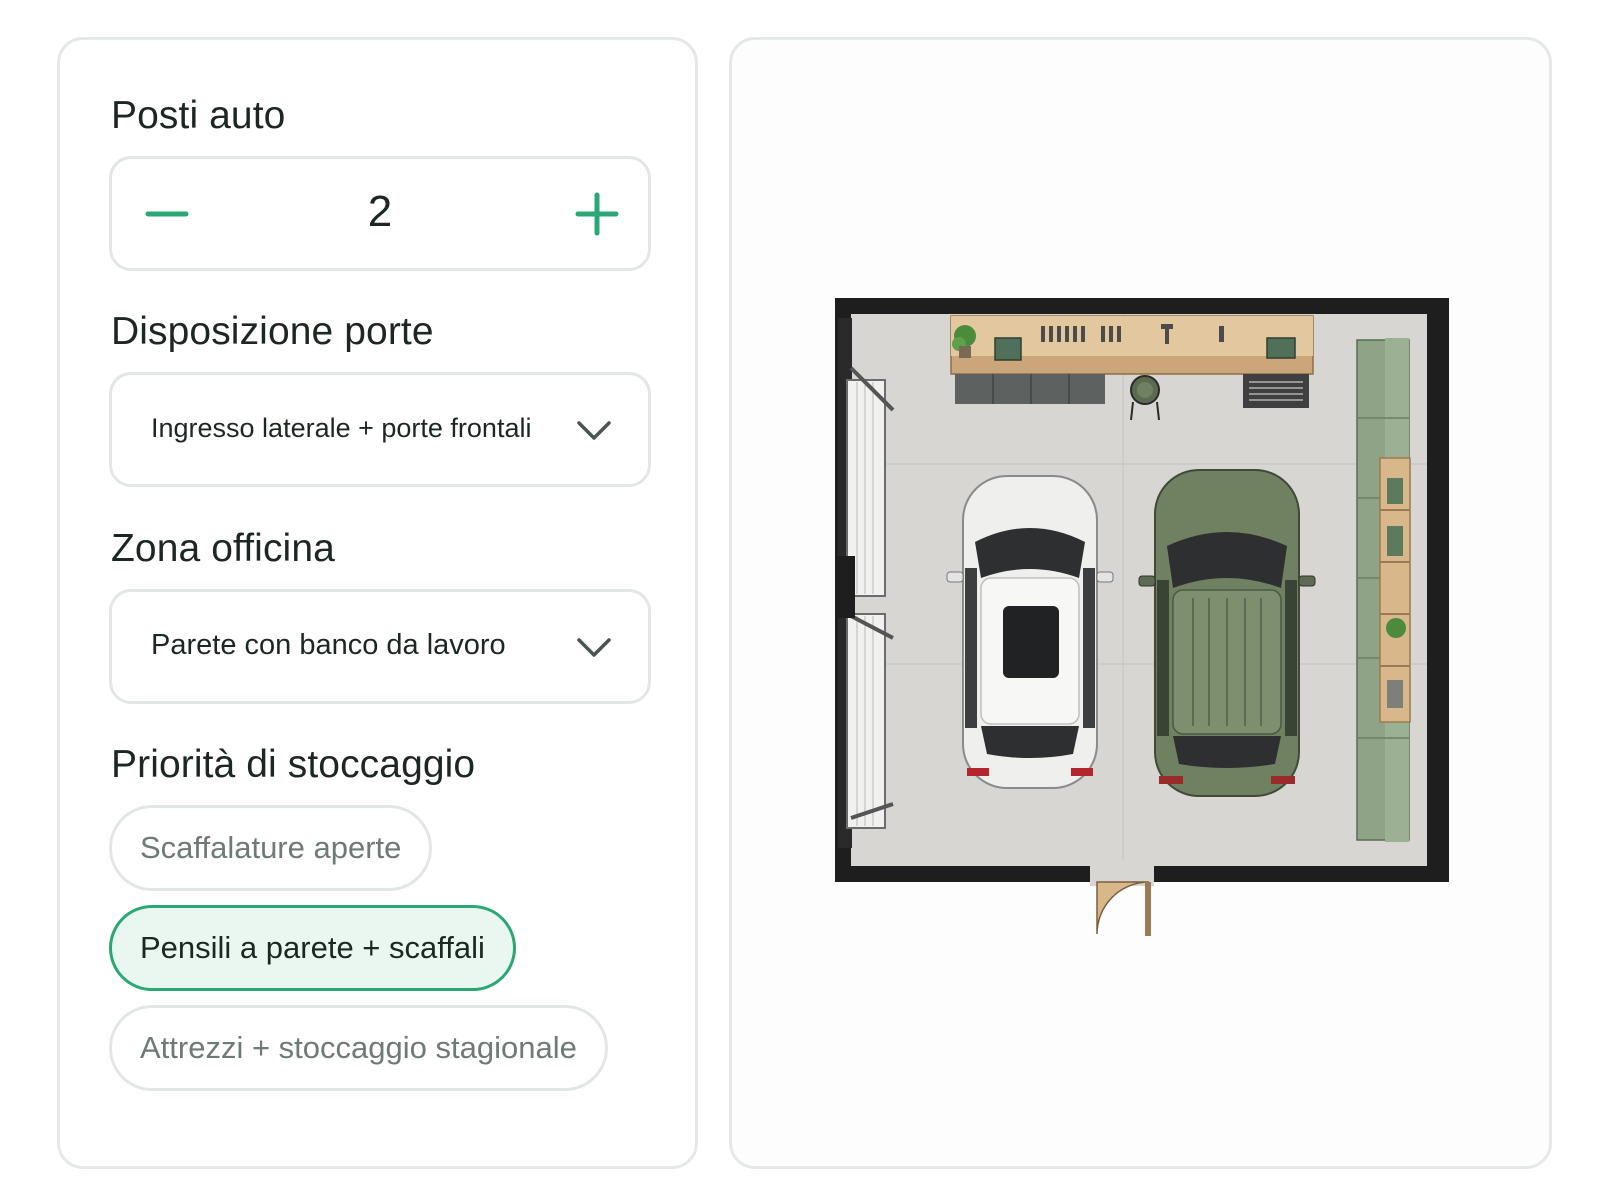 Image resolution: width=1600 pixels, height=1200 pixels. Describe the element at coordinates (865, 583) in the screenshot. I see `side-garage-doors` at that location.